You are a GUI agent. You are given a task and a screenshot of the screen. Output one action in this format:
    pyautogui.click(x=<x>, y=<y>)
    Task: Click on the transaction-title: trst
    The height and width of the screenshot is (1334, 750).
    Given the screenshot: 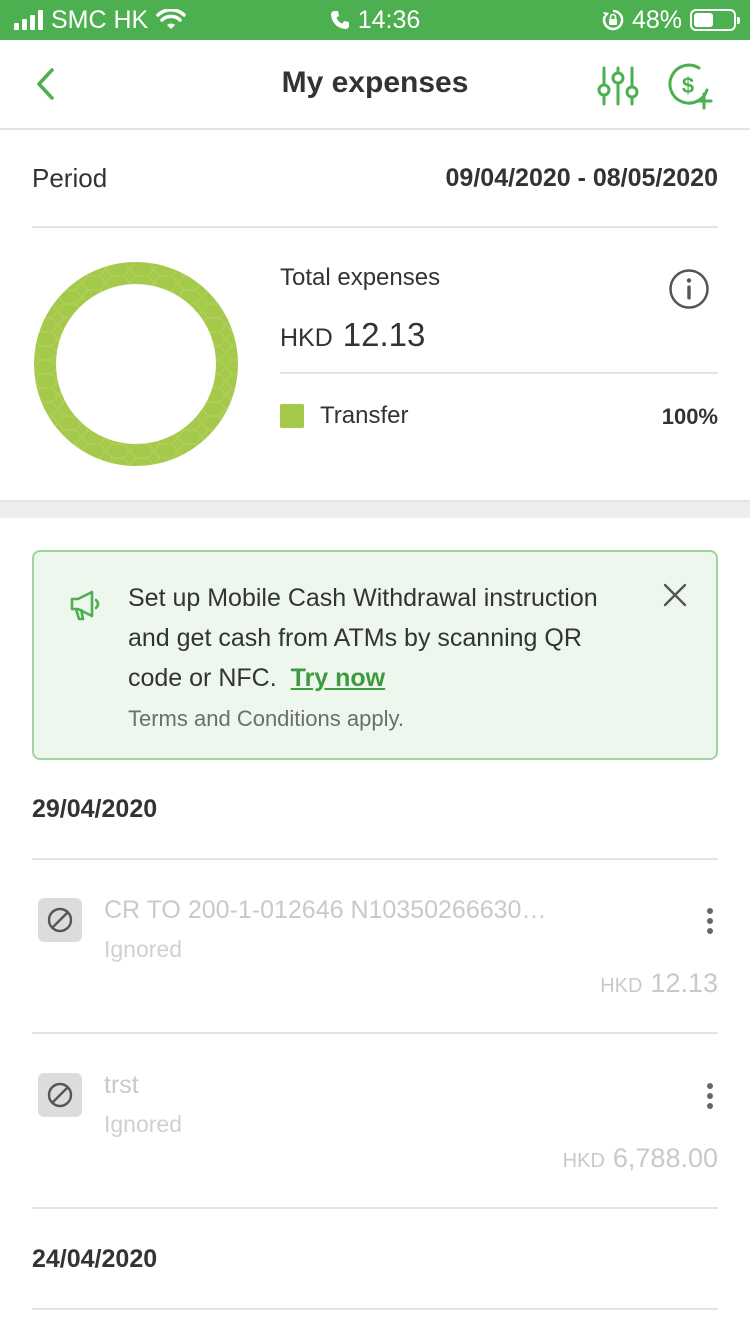 What is the action you would take?
    pyautogui.click(x=121, y=1085)
    